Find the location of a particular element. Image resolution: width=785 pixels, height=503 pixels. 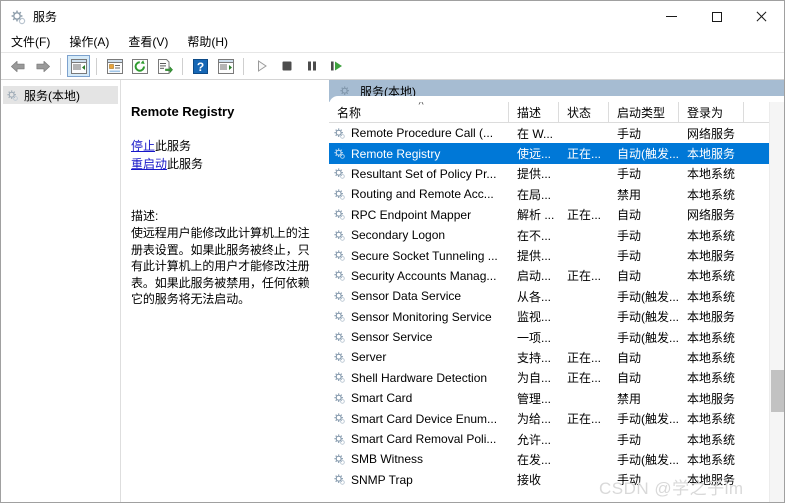

table-row: Resultant Set of Policy Pr... 提供... 手动 本地系统 is located at coordinates (556, 174).